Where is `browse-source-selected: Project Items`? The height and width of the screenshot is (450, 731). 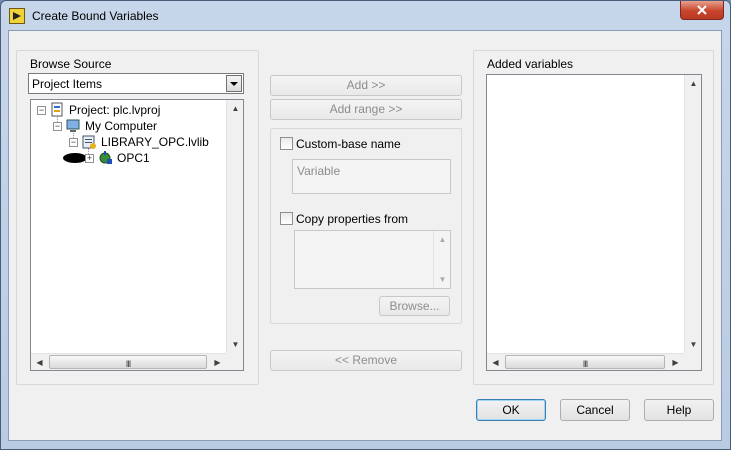
browse-source-selected: Project Items is located at coordinates (67, 84).